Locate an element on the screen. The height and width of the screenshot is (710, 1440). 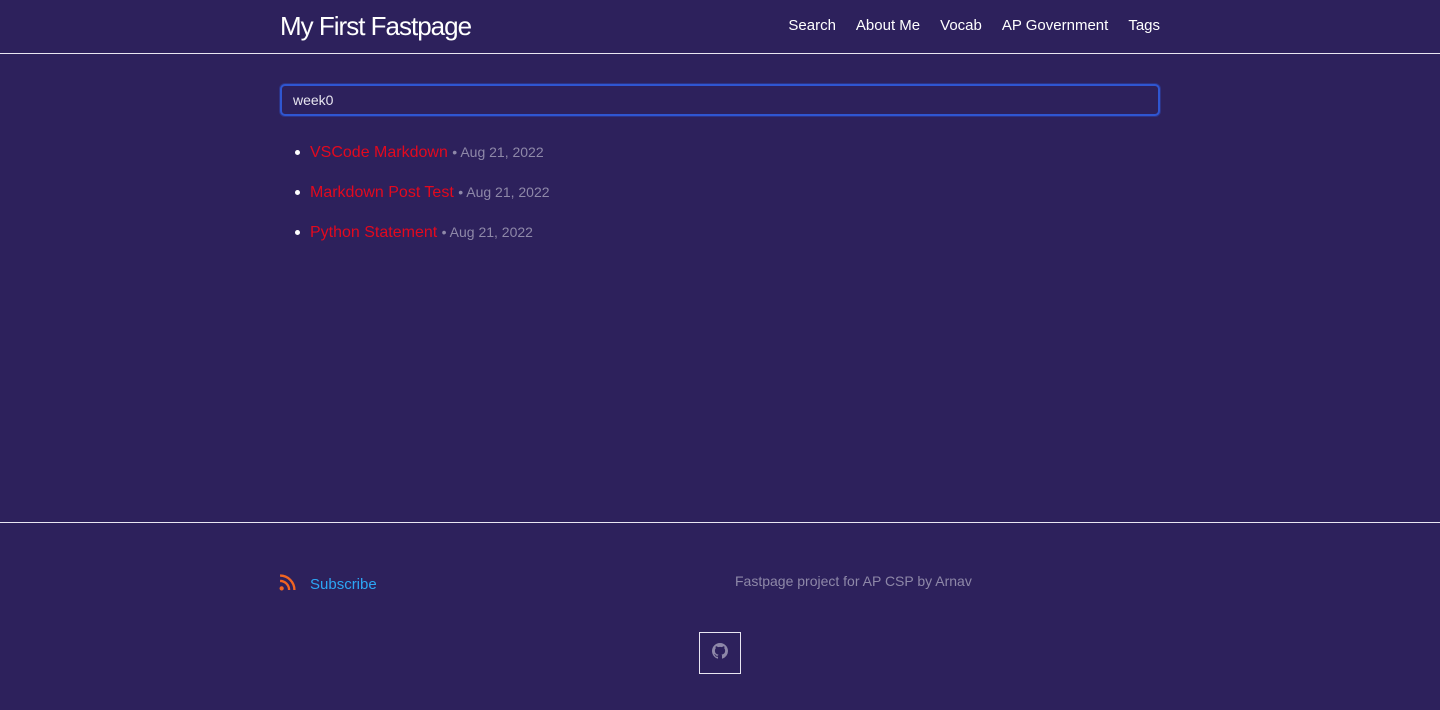
result-link: Markdown Post Test is located at coordinates (382, 192).